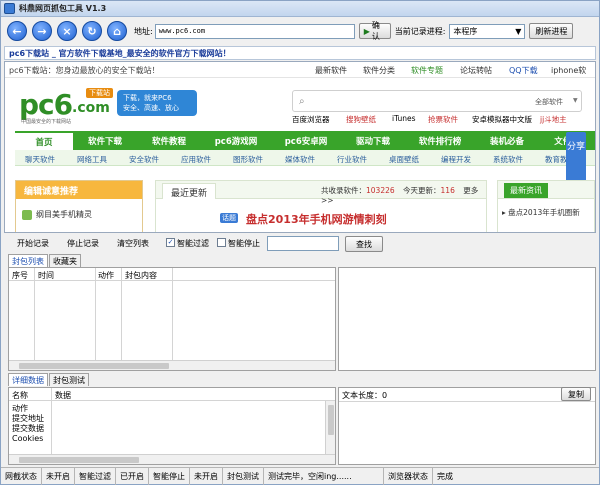 The height and width of the screenshot is (485, 600). What do you see at coordinates (380, 190) in the screenshot?
I see `stats-count: 103226` at bounding box center [380, 190].